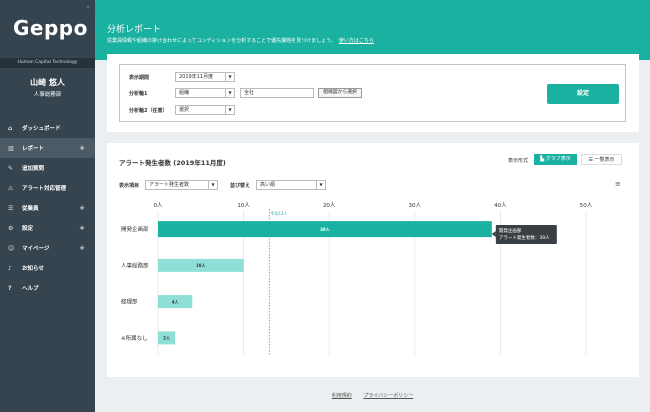 The image size is (650, 412). I want to click on privacy-link: プライバシーポリシー, so click(388, 396).